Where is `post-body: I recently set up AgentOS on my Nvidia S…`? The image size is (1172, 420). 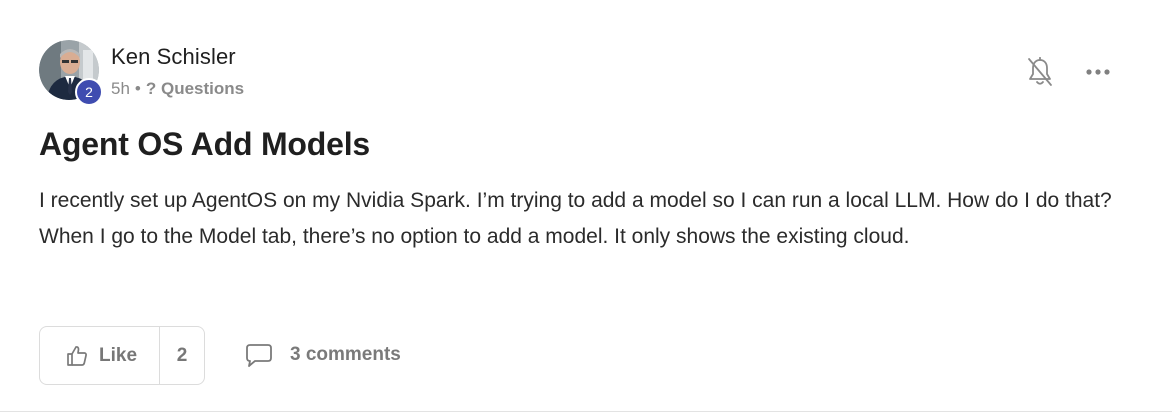 post-body: I recently set up AgentOS on my Nvidia S… is located at coordinates (575, 218).